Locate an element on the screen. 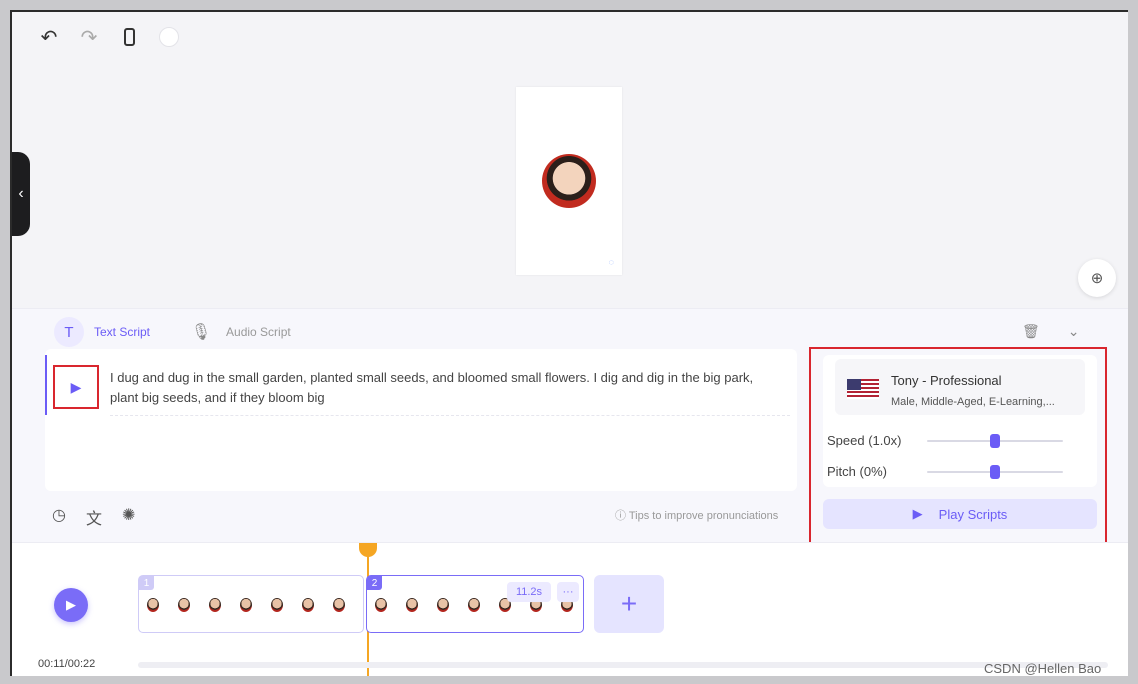 This screenshot has height=684, width=1138. info-icon: ⓘ is located at coordinates (620, 516).